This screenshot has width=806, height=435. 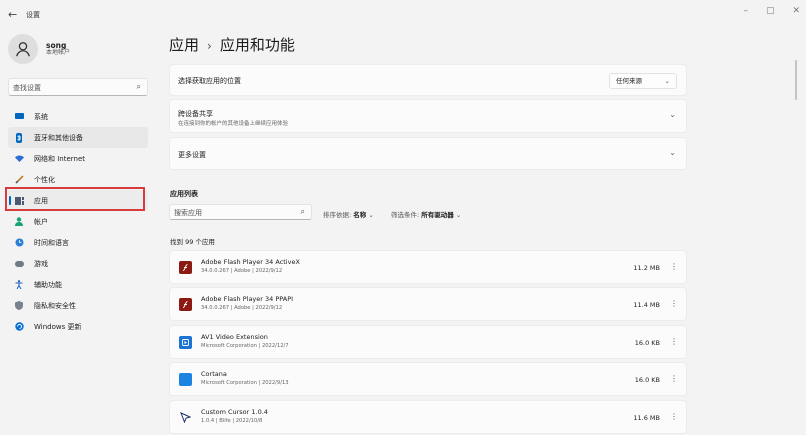 What do you see at coordinates (184, 45) in the screenshot?
I see `breadcrumb-parent: 应用` at bounding box center [184, 45].